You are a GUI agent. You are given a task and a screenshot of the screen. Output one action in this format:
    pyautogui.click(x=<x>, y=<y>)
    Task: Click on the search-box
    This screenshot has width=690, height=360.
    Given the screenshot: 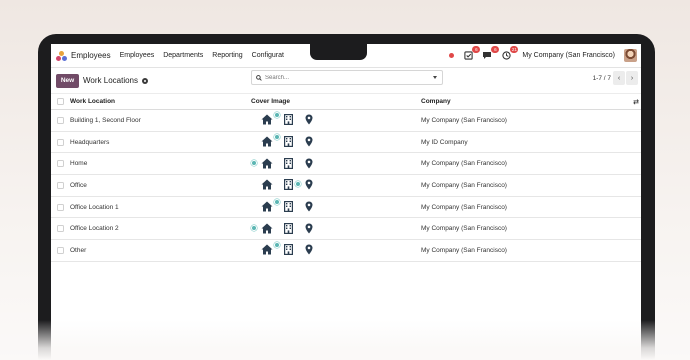 What is the action you would take?
    pyautogui.click(x=347, y=77)
    